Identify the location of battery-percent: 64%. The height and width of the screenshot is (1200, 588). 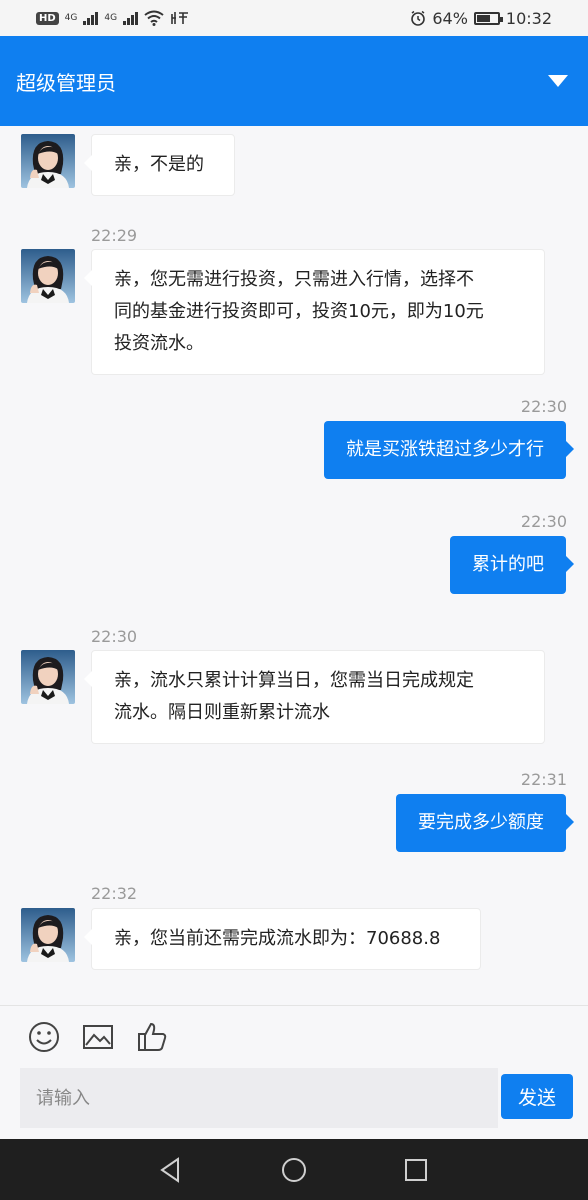
(450, 18).